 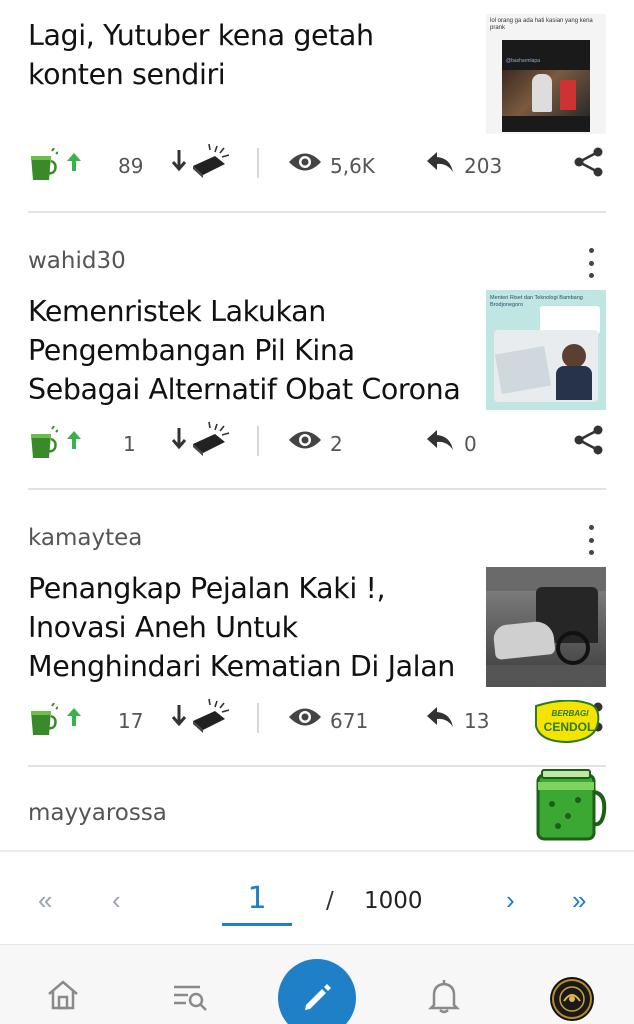 I want to click on thread-actions: 17 671 13, so click(x=317, y=718).